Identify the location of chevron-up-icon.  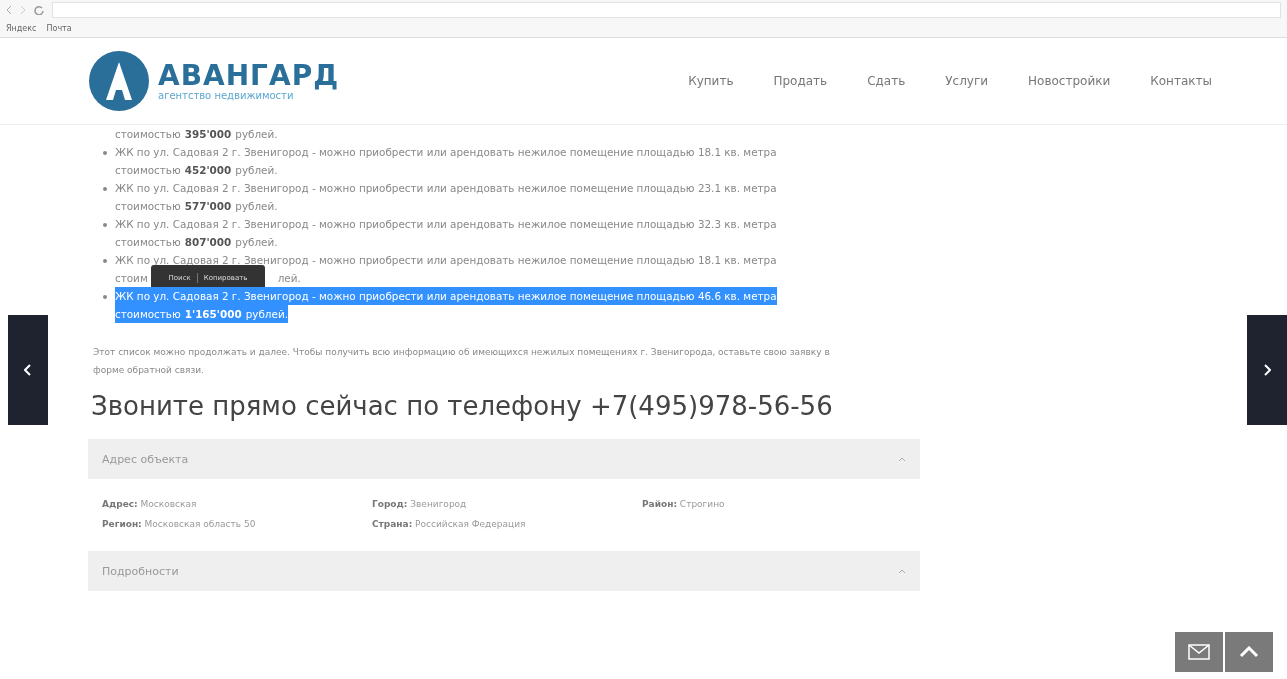
(1249, 652).